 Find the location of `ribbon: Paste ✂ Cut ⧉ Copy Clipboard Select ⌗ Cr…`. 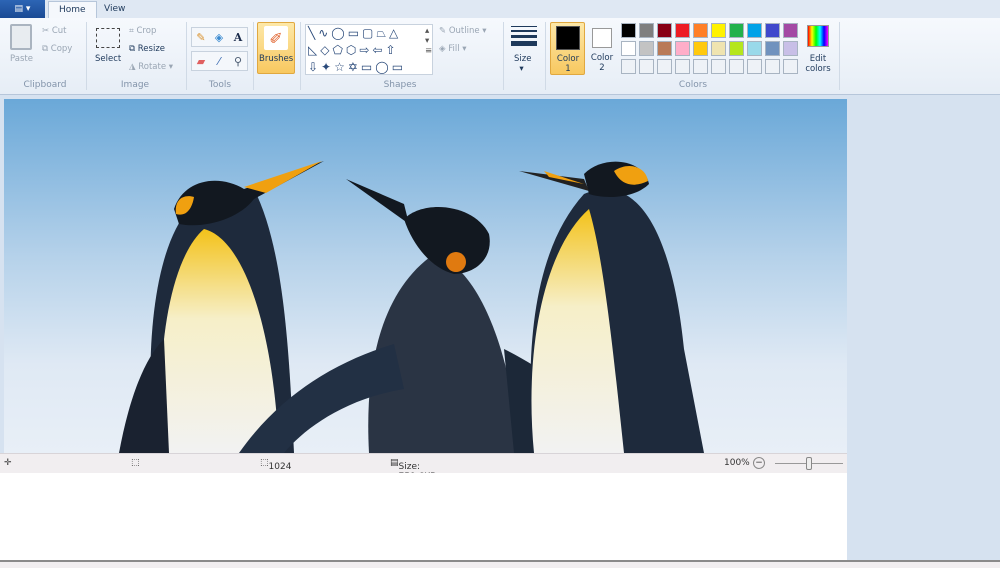

ribbon: Paste ✂ Cut ⧉ Copy Clipboard Select ⌗ Cr… is located at coordinates (500, 56).